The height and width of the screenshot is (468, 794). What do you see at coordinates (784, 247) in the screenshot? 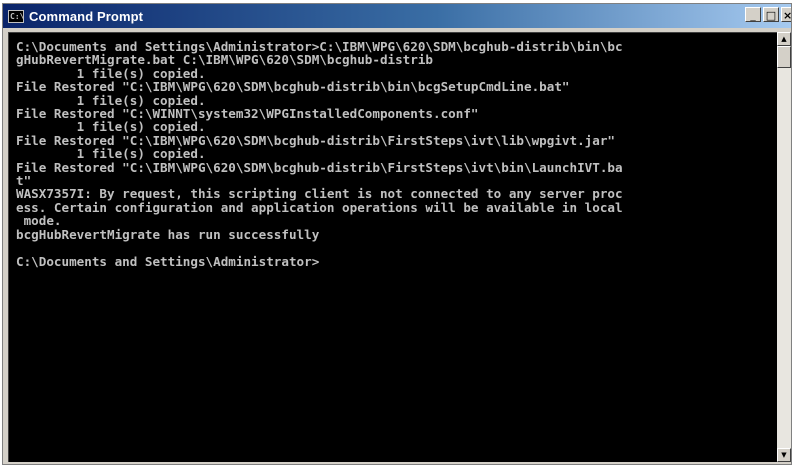
I see `vertical-scrollbar: ▲ ▼` at bounding box center [784, 247].